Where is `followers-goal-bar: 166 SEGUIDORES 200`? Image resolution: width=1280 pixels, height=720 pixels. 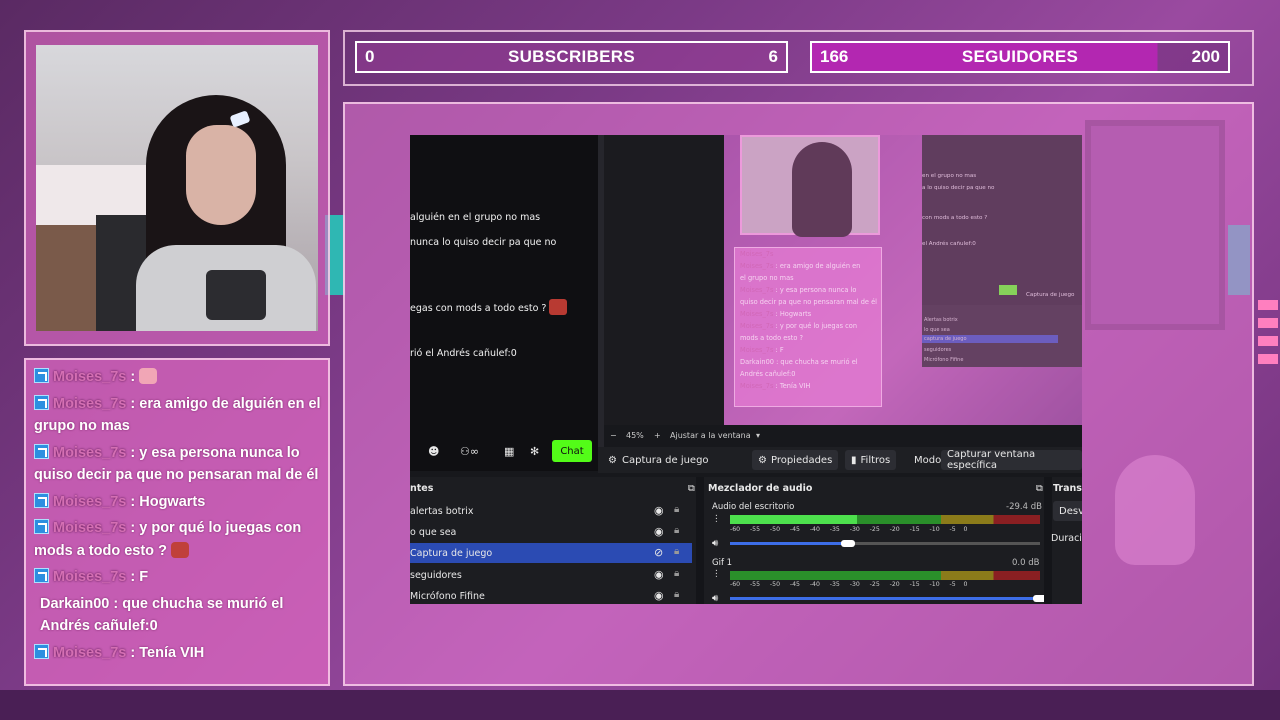
followers-goal-bar: 166 SEGUIDORES 200 is located at coordinates (1020, 57).